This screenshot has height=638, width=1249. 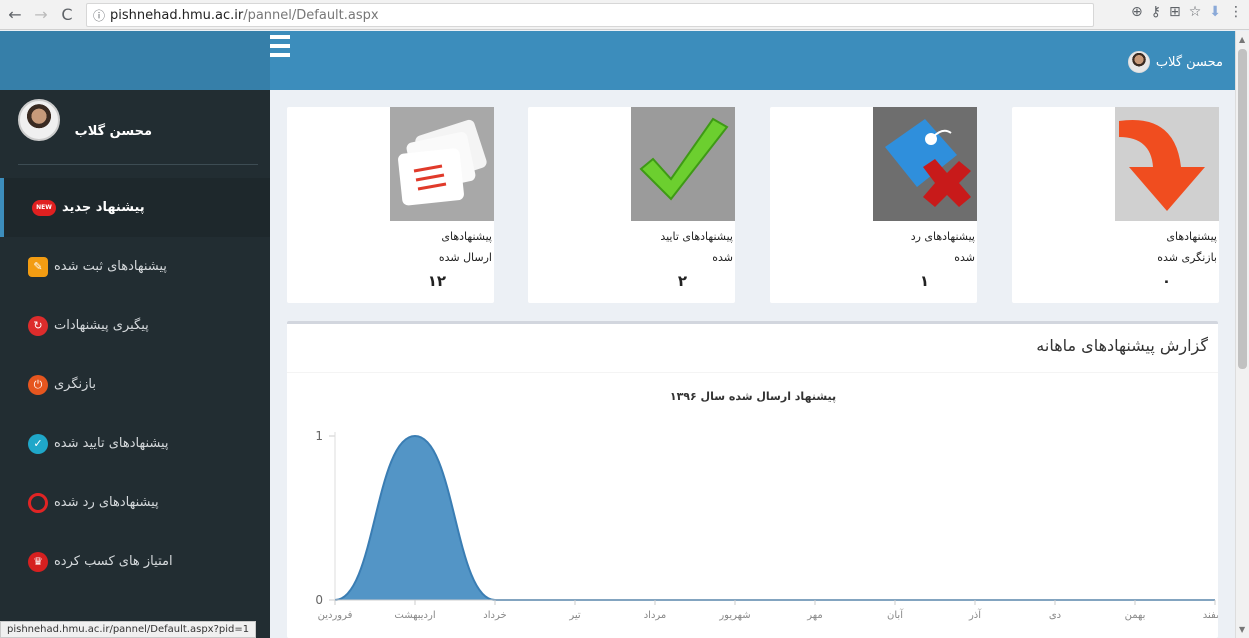 I want to click on edit-note-icon: ✎, so click(x=38, y=266).